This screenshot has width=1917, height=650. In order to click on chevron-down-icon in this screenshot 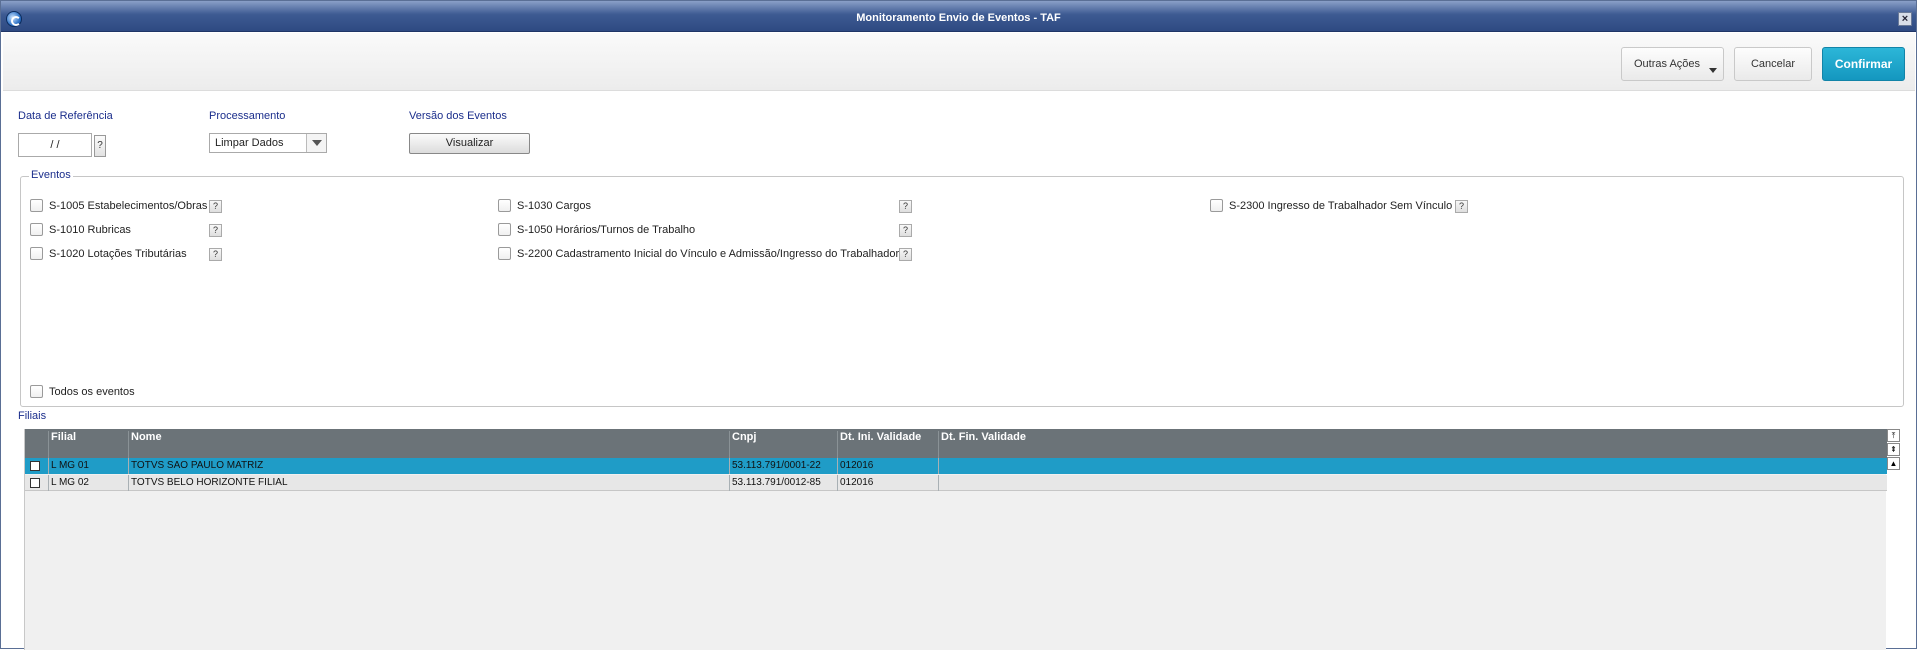, I will do `click(316, 143)`.